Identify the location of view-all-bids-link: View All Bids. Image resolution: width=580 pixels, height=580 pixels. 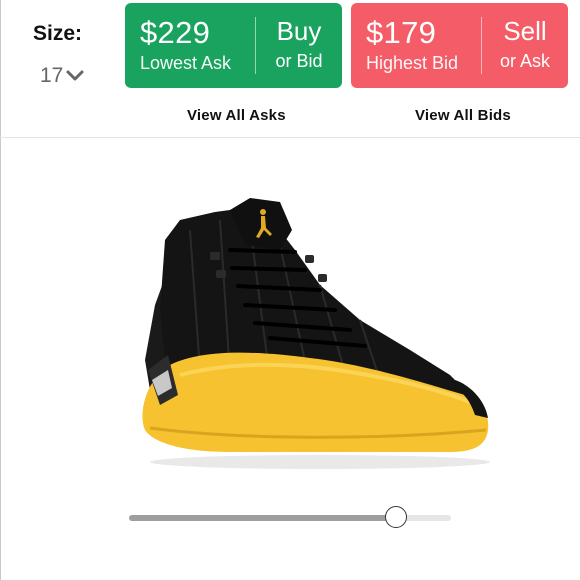
(463, 115).